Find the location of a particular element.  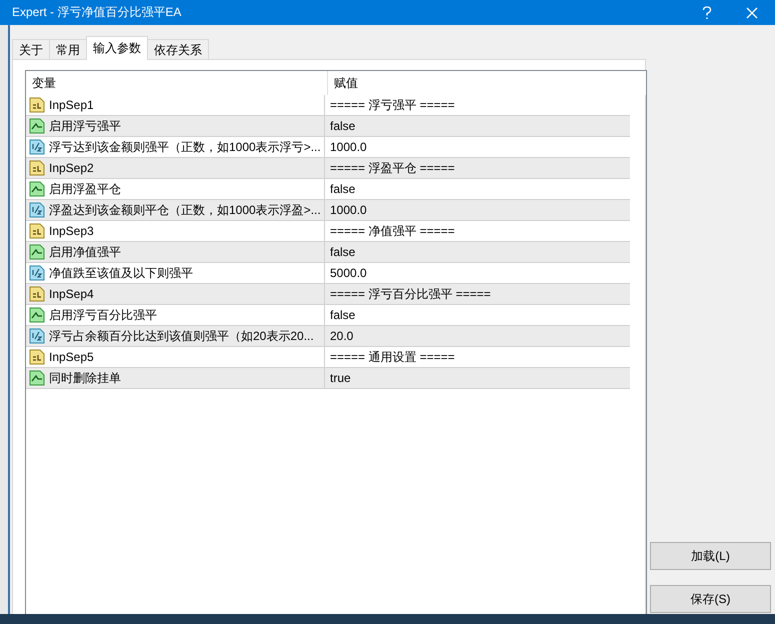

parameter-value: 5000.0 is located at coordinates (348, 273).